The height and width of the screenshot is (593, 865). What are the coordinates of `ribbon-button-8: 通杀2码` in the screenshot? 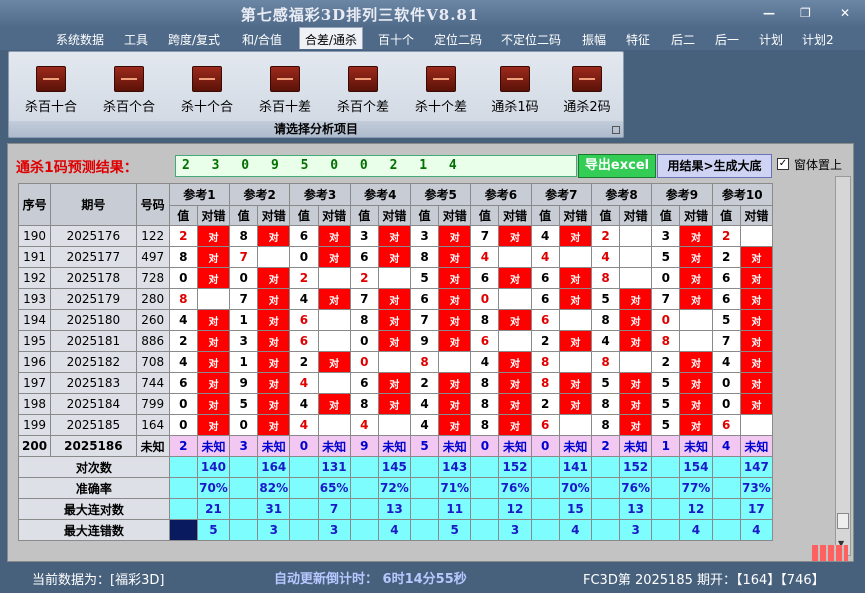 It's located at (587, 87).